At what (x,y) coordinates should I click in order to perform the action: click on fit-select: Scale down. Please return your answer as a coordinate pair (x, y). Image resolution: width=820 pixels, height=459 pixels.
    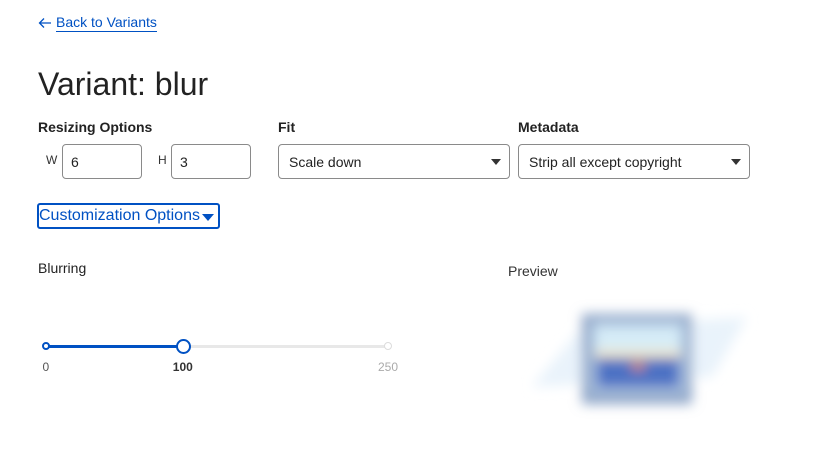
    Looking at the image, I should click on (394, 161).